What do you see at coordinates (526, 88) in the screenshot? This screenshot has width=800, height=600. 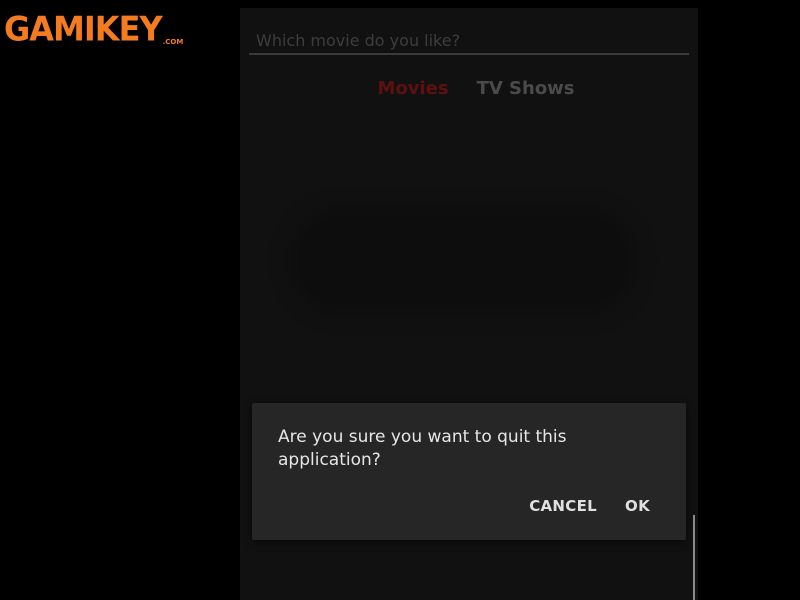 I see `tab-tv-shows: TV Shows` at bounding box center [526, 88].